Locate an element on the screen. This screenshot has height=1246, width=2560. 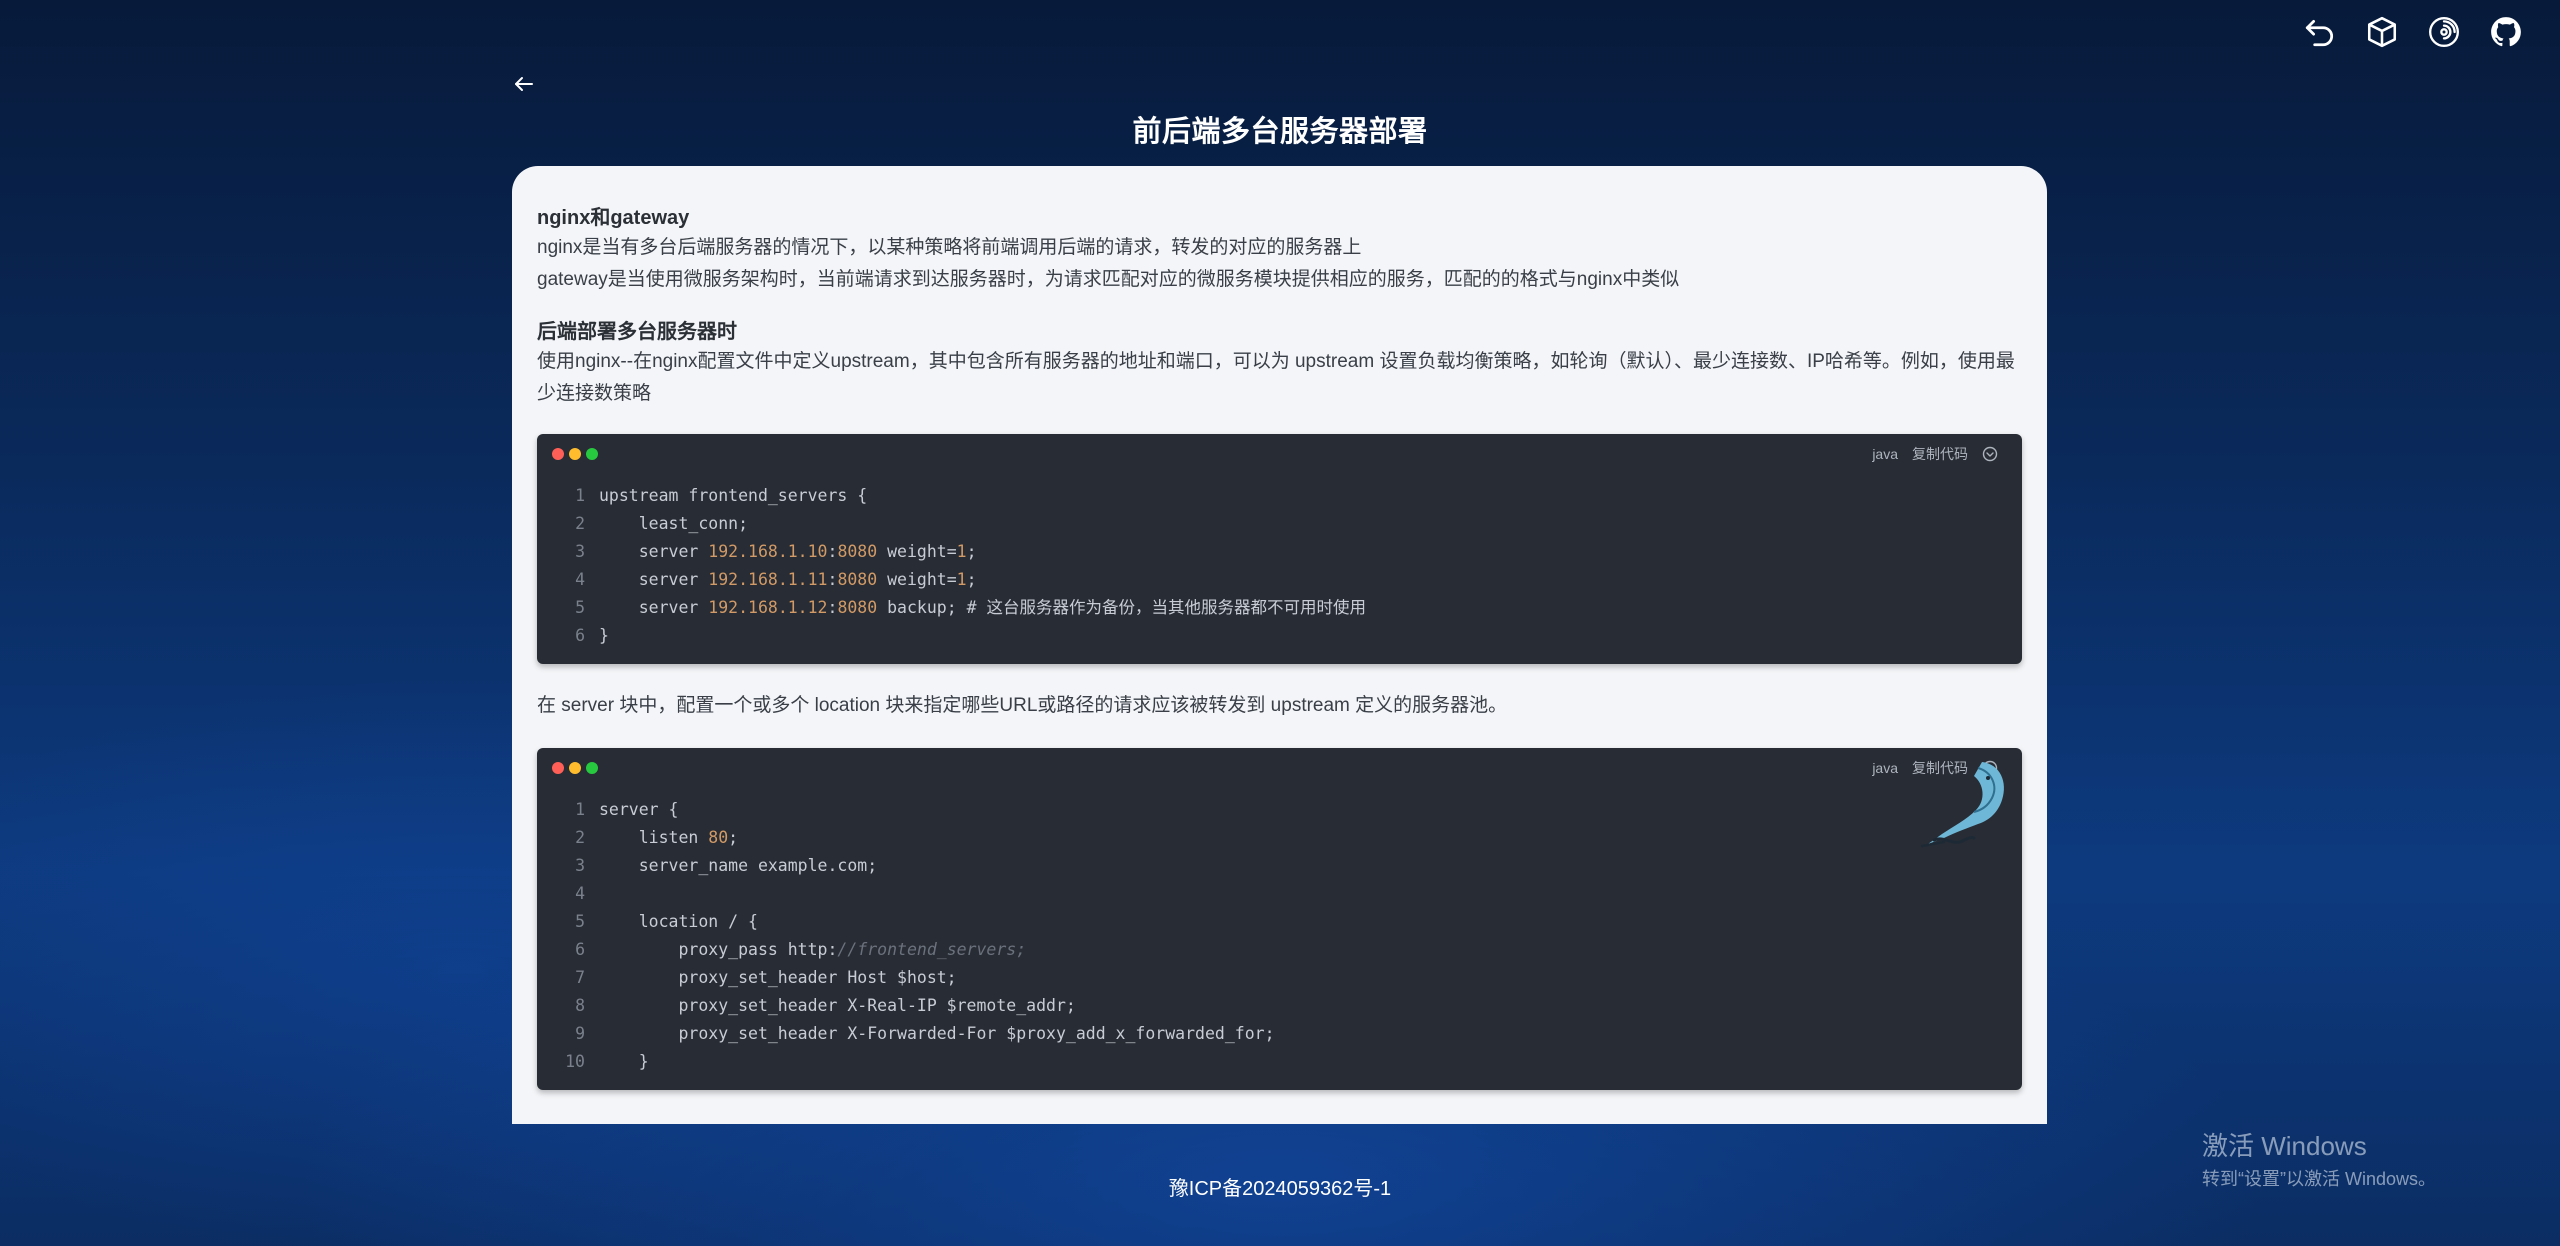
code-line: 10 } is located at coordinates (1279, 1062).